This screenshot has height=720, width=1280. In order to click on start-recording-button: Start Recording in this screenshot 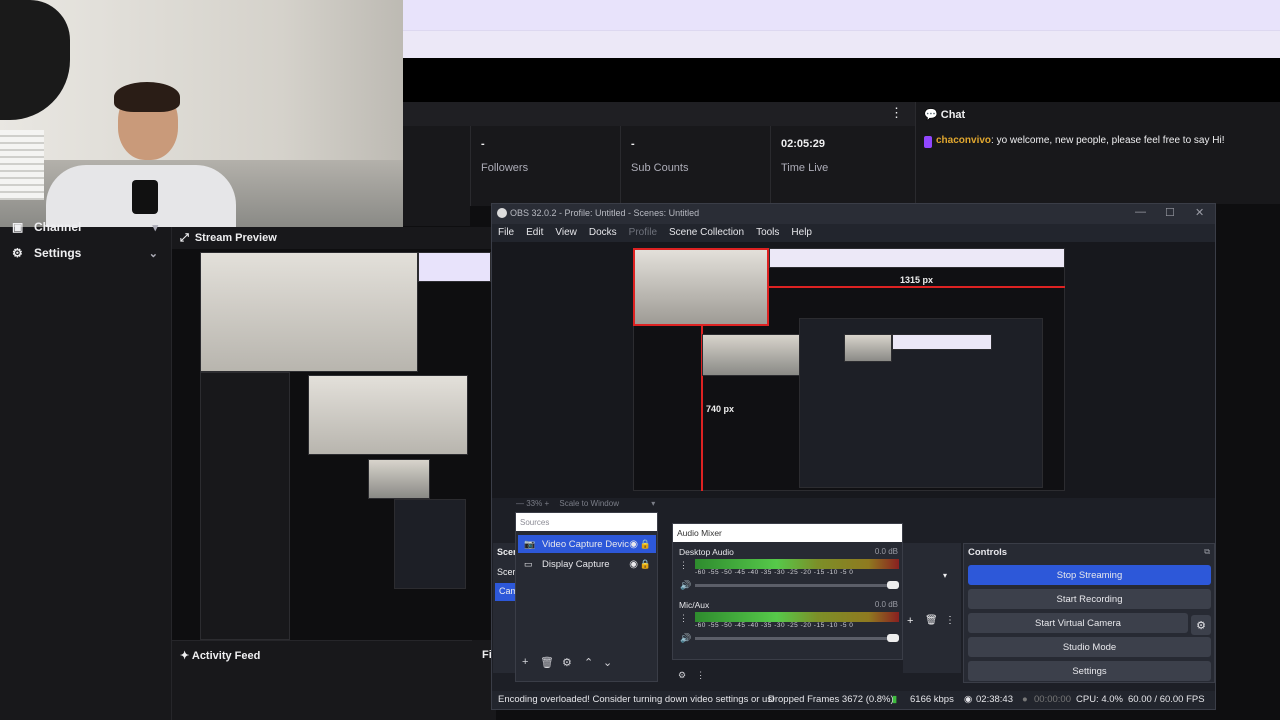, I will do `click(1089, 599)`.